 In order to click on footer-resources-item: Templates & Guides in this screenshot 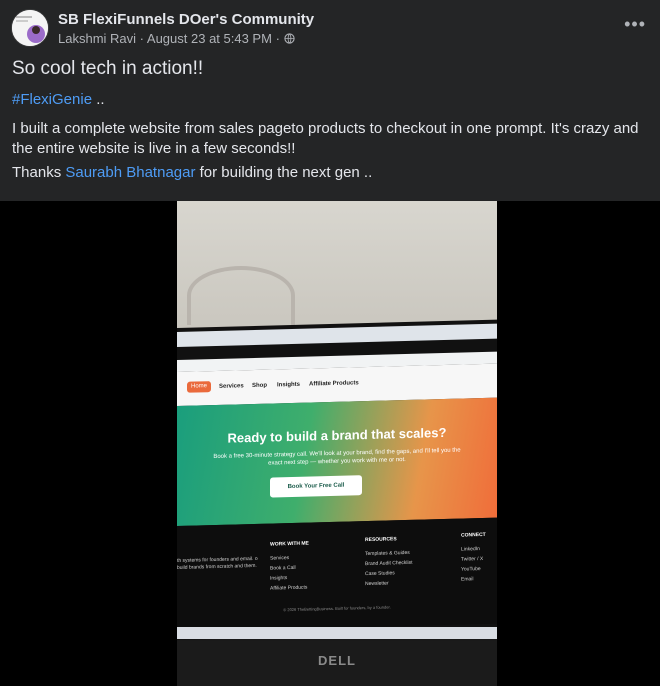, I will do `click(387, 553)`.